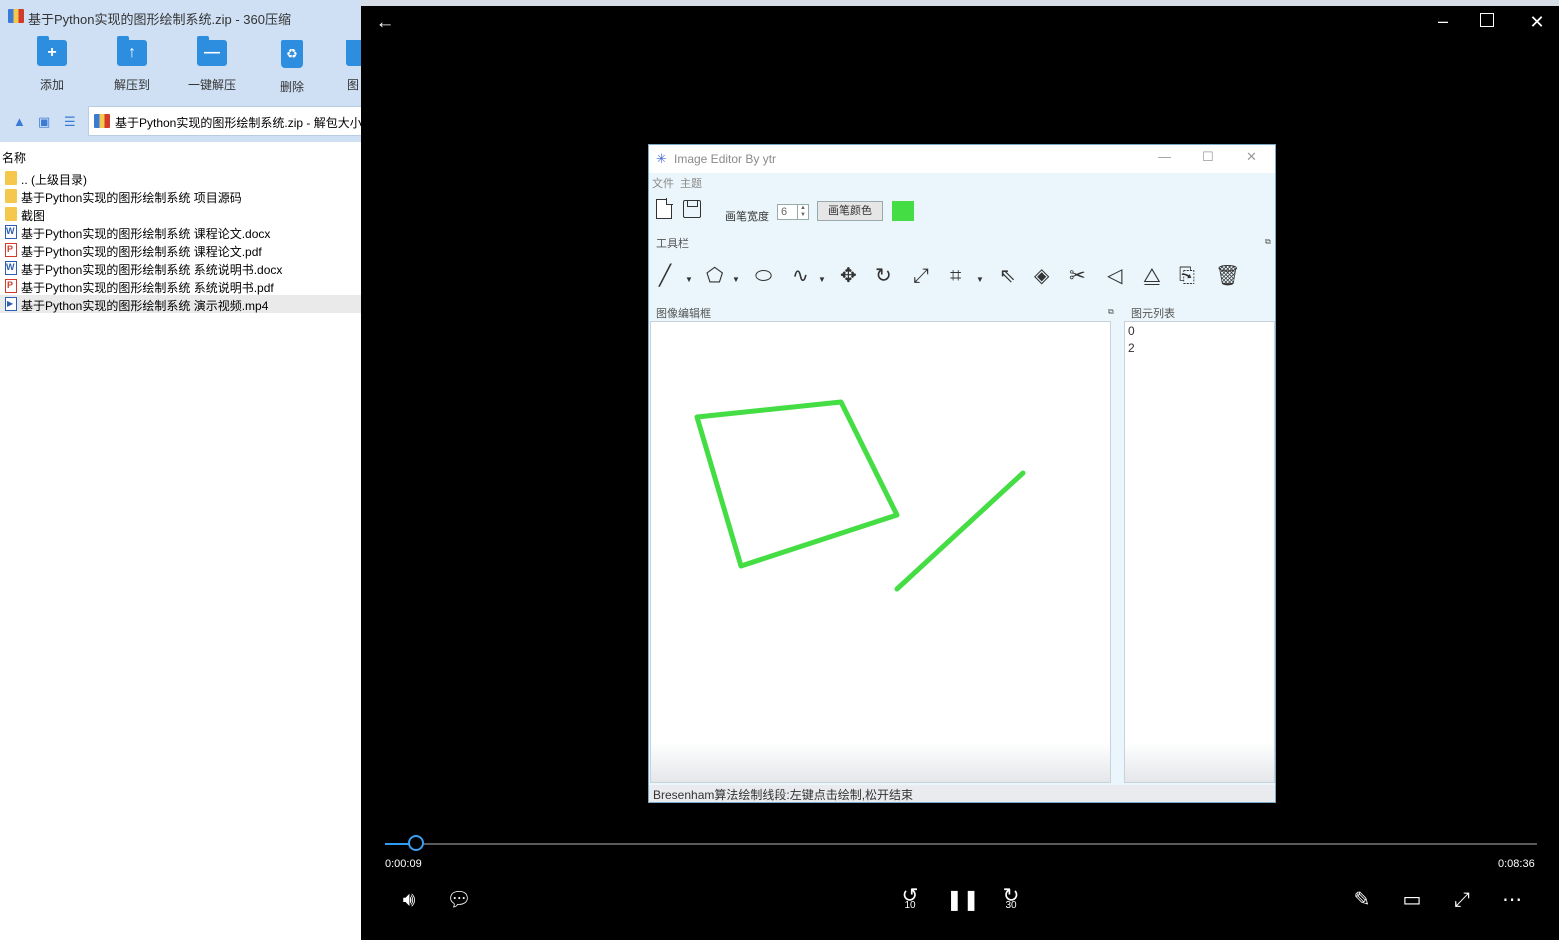 This screenshot has width=1559, height=949. Describe the element at coordinates (665, 276) in the screenshot. I see `line-tool-icon: ╱` at that location.